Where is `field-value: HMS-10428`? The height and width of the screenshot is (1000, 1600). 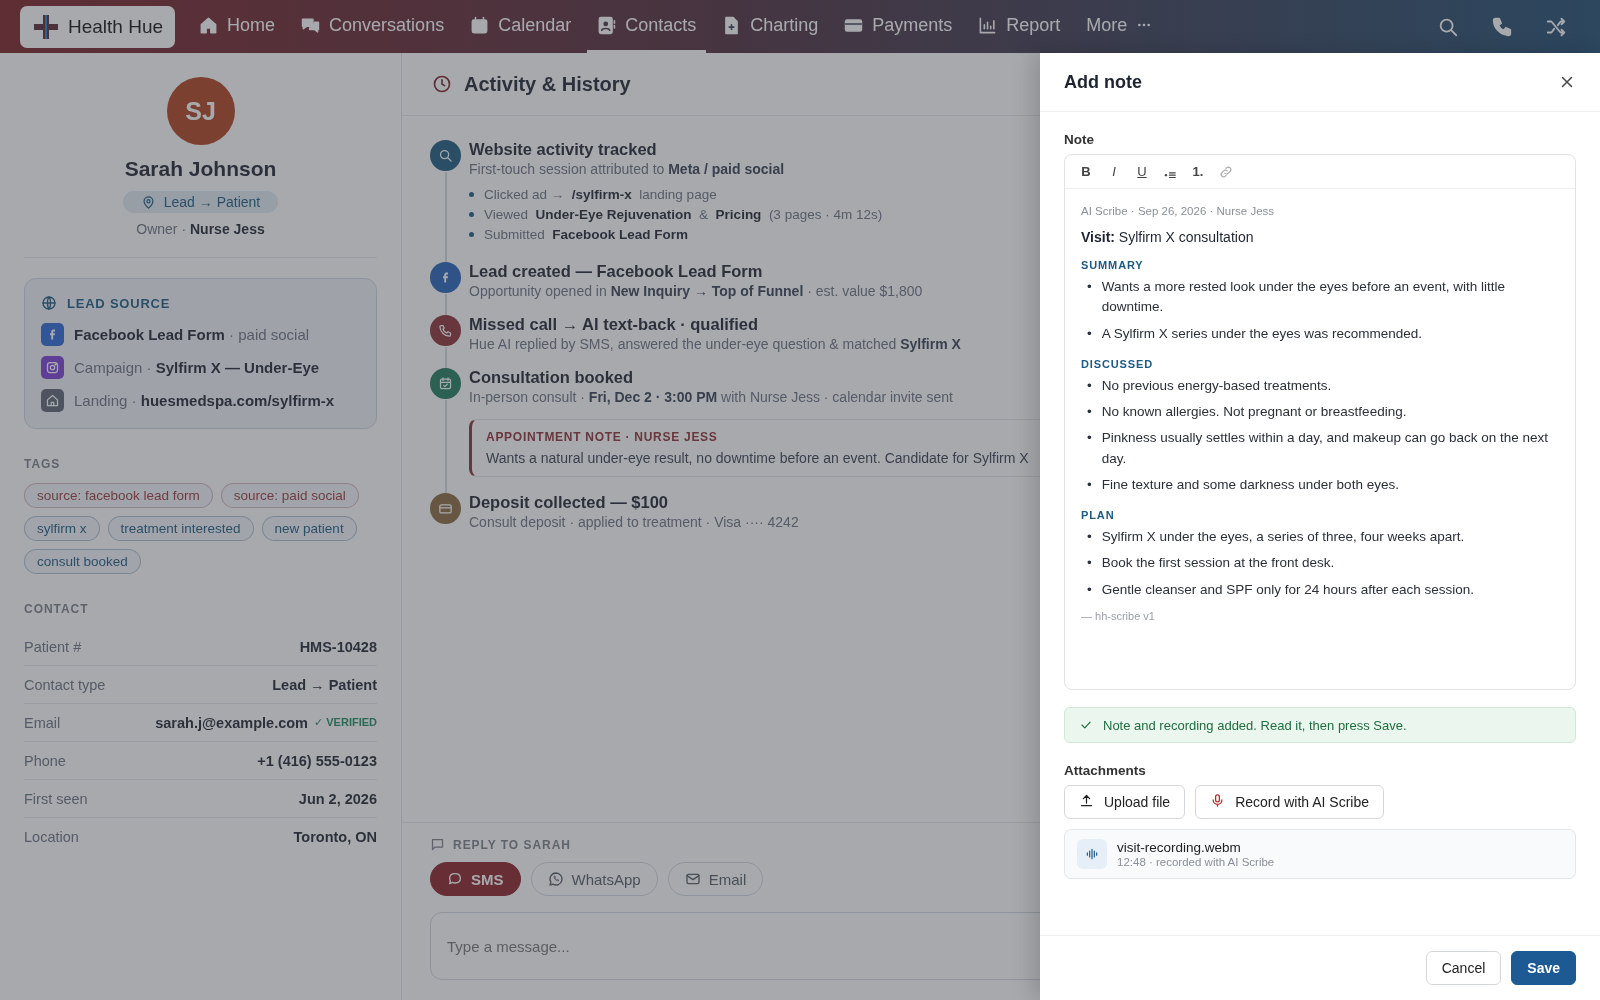
field-value: HMS-10428 is located at coordinates (338, 646).